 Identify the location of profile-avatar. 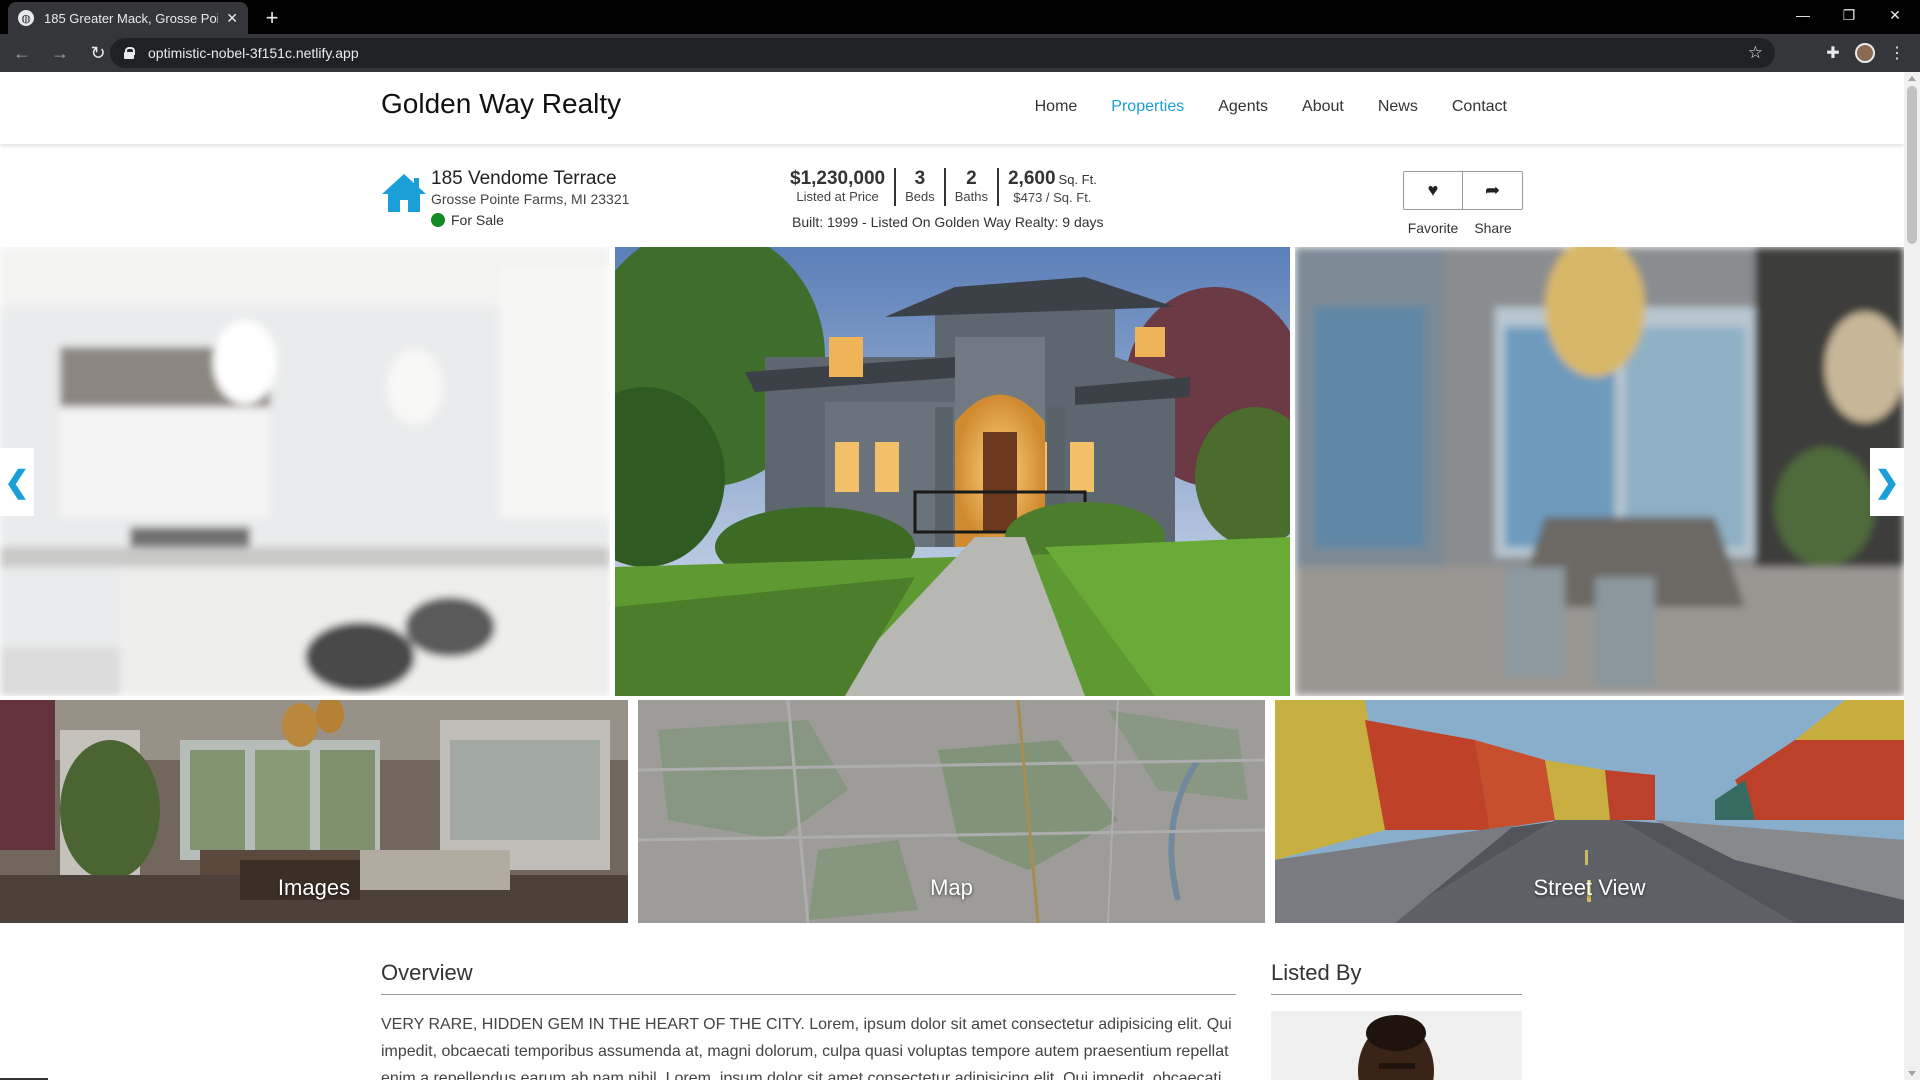
(1865, 53).